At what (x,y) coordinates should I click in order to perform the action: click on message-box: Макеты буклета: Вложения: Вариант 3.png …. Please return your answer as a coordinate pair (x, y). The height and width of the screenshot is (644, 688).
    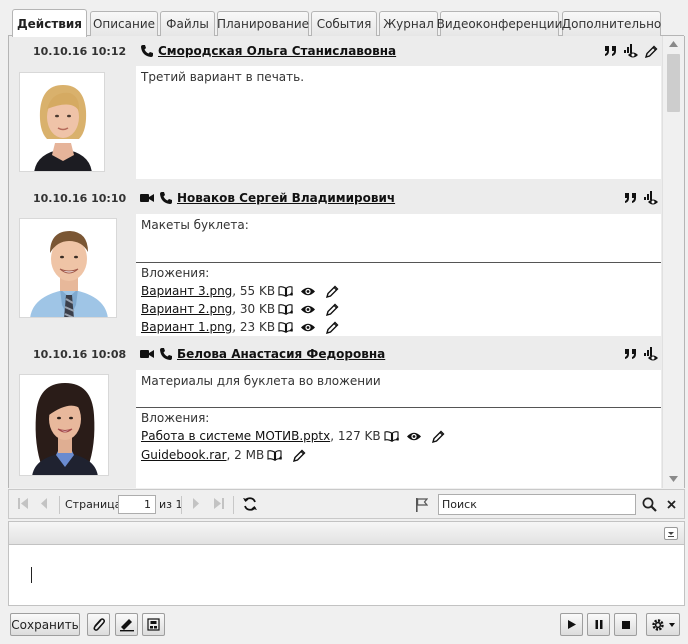
    Looking at the image, I should click on (398, 275).